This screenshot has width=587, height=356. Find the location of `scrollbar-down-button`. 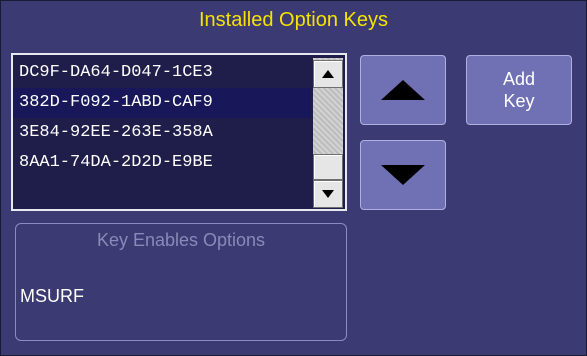

scrollbar-down-button is located at coordinates (328, 194).